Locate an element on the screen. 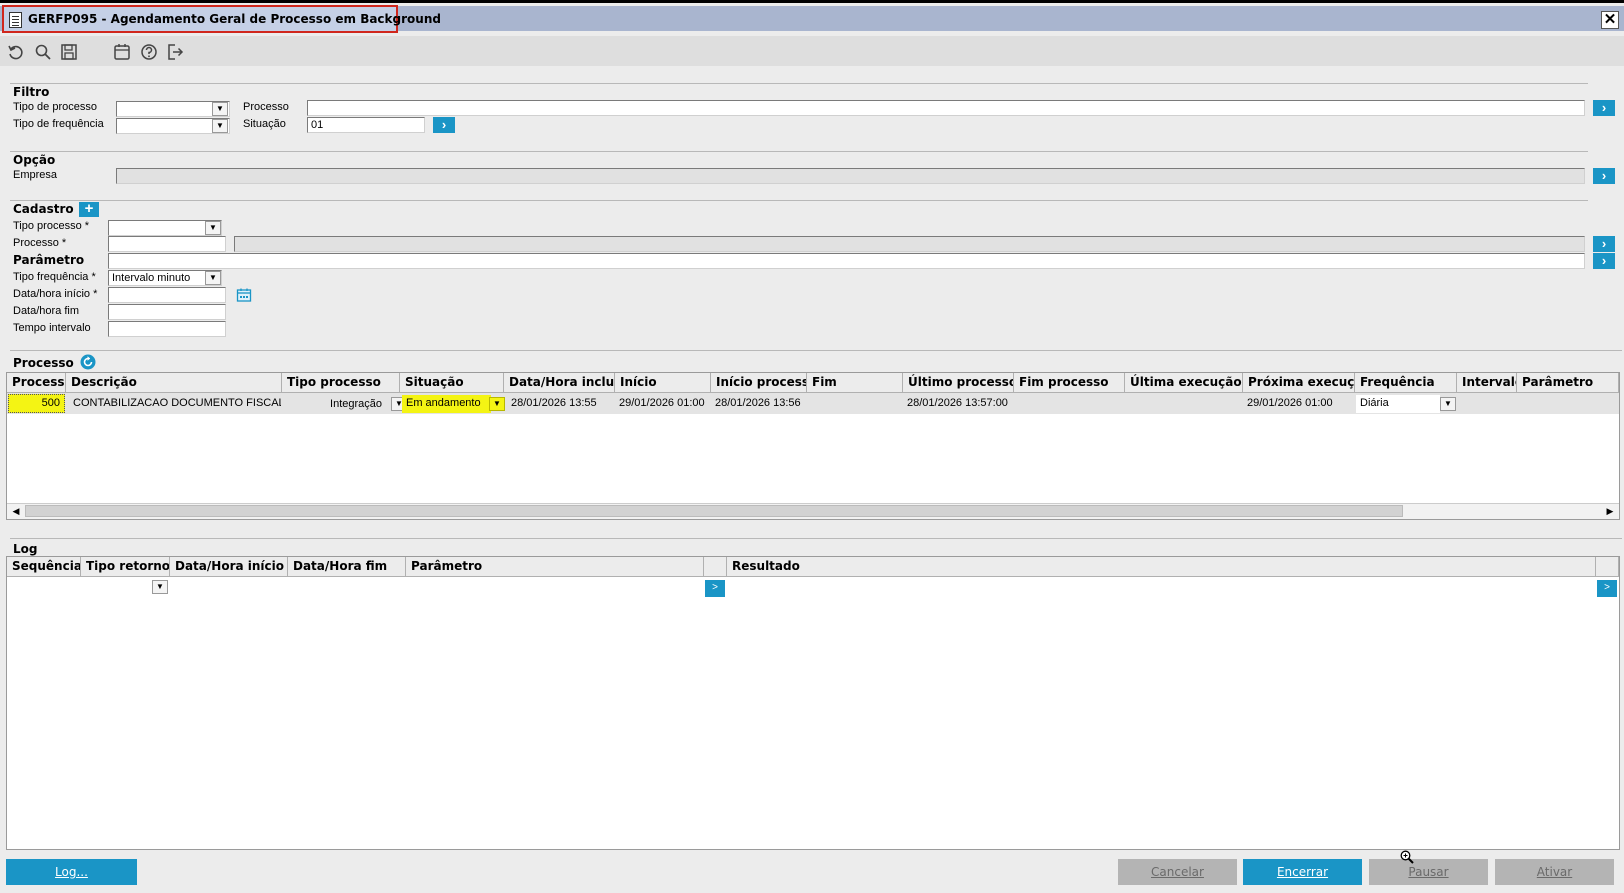 The height and width of the screenshot is (893, 1624). help-icon is located at coordinates (149, 52).